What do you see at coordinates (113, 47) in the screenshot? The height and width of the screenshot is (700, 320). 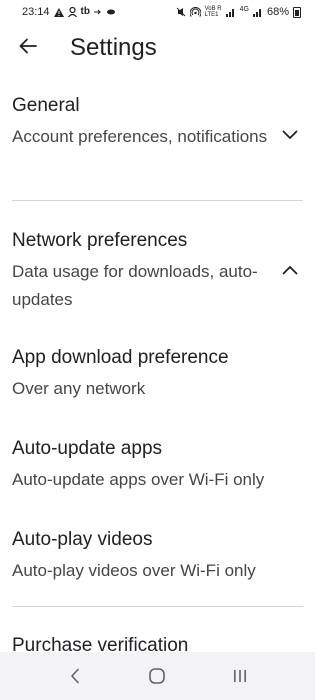 I see `page-title: Settings` at bounding box center [113, 47].